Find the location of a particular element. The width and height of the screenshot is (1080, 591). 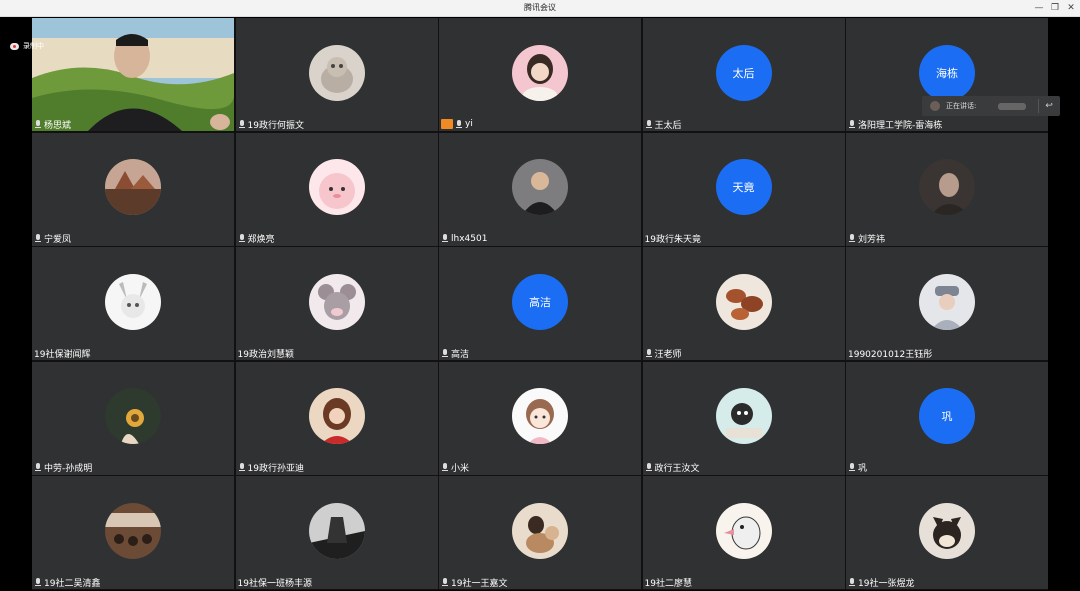

participant-name: 王太后 is located at coordinates (668, 125).